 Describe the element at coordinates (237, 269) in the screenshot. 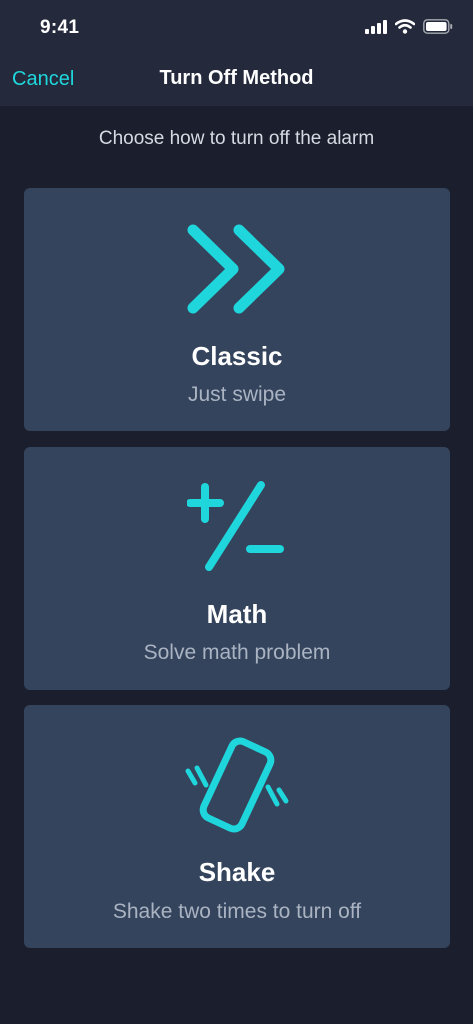

I see `double-chevron-right-icon` at that location.